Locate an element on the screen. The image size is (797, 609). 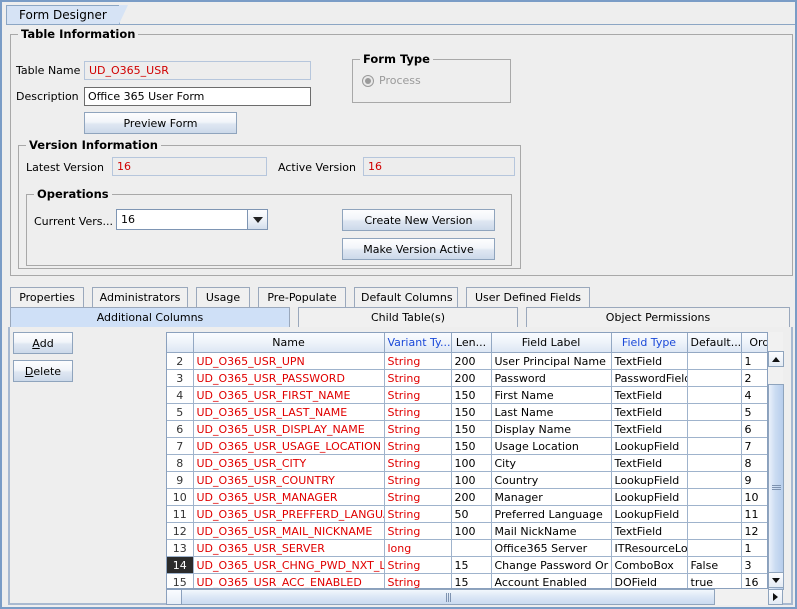
cell-field-label: Mail NickName is located at coordinates (551, 531).